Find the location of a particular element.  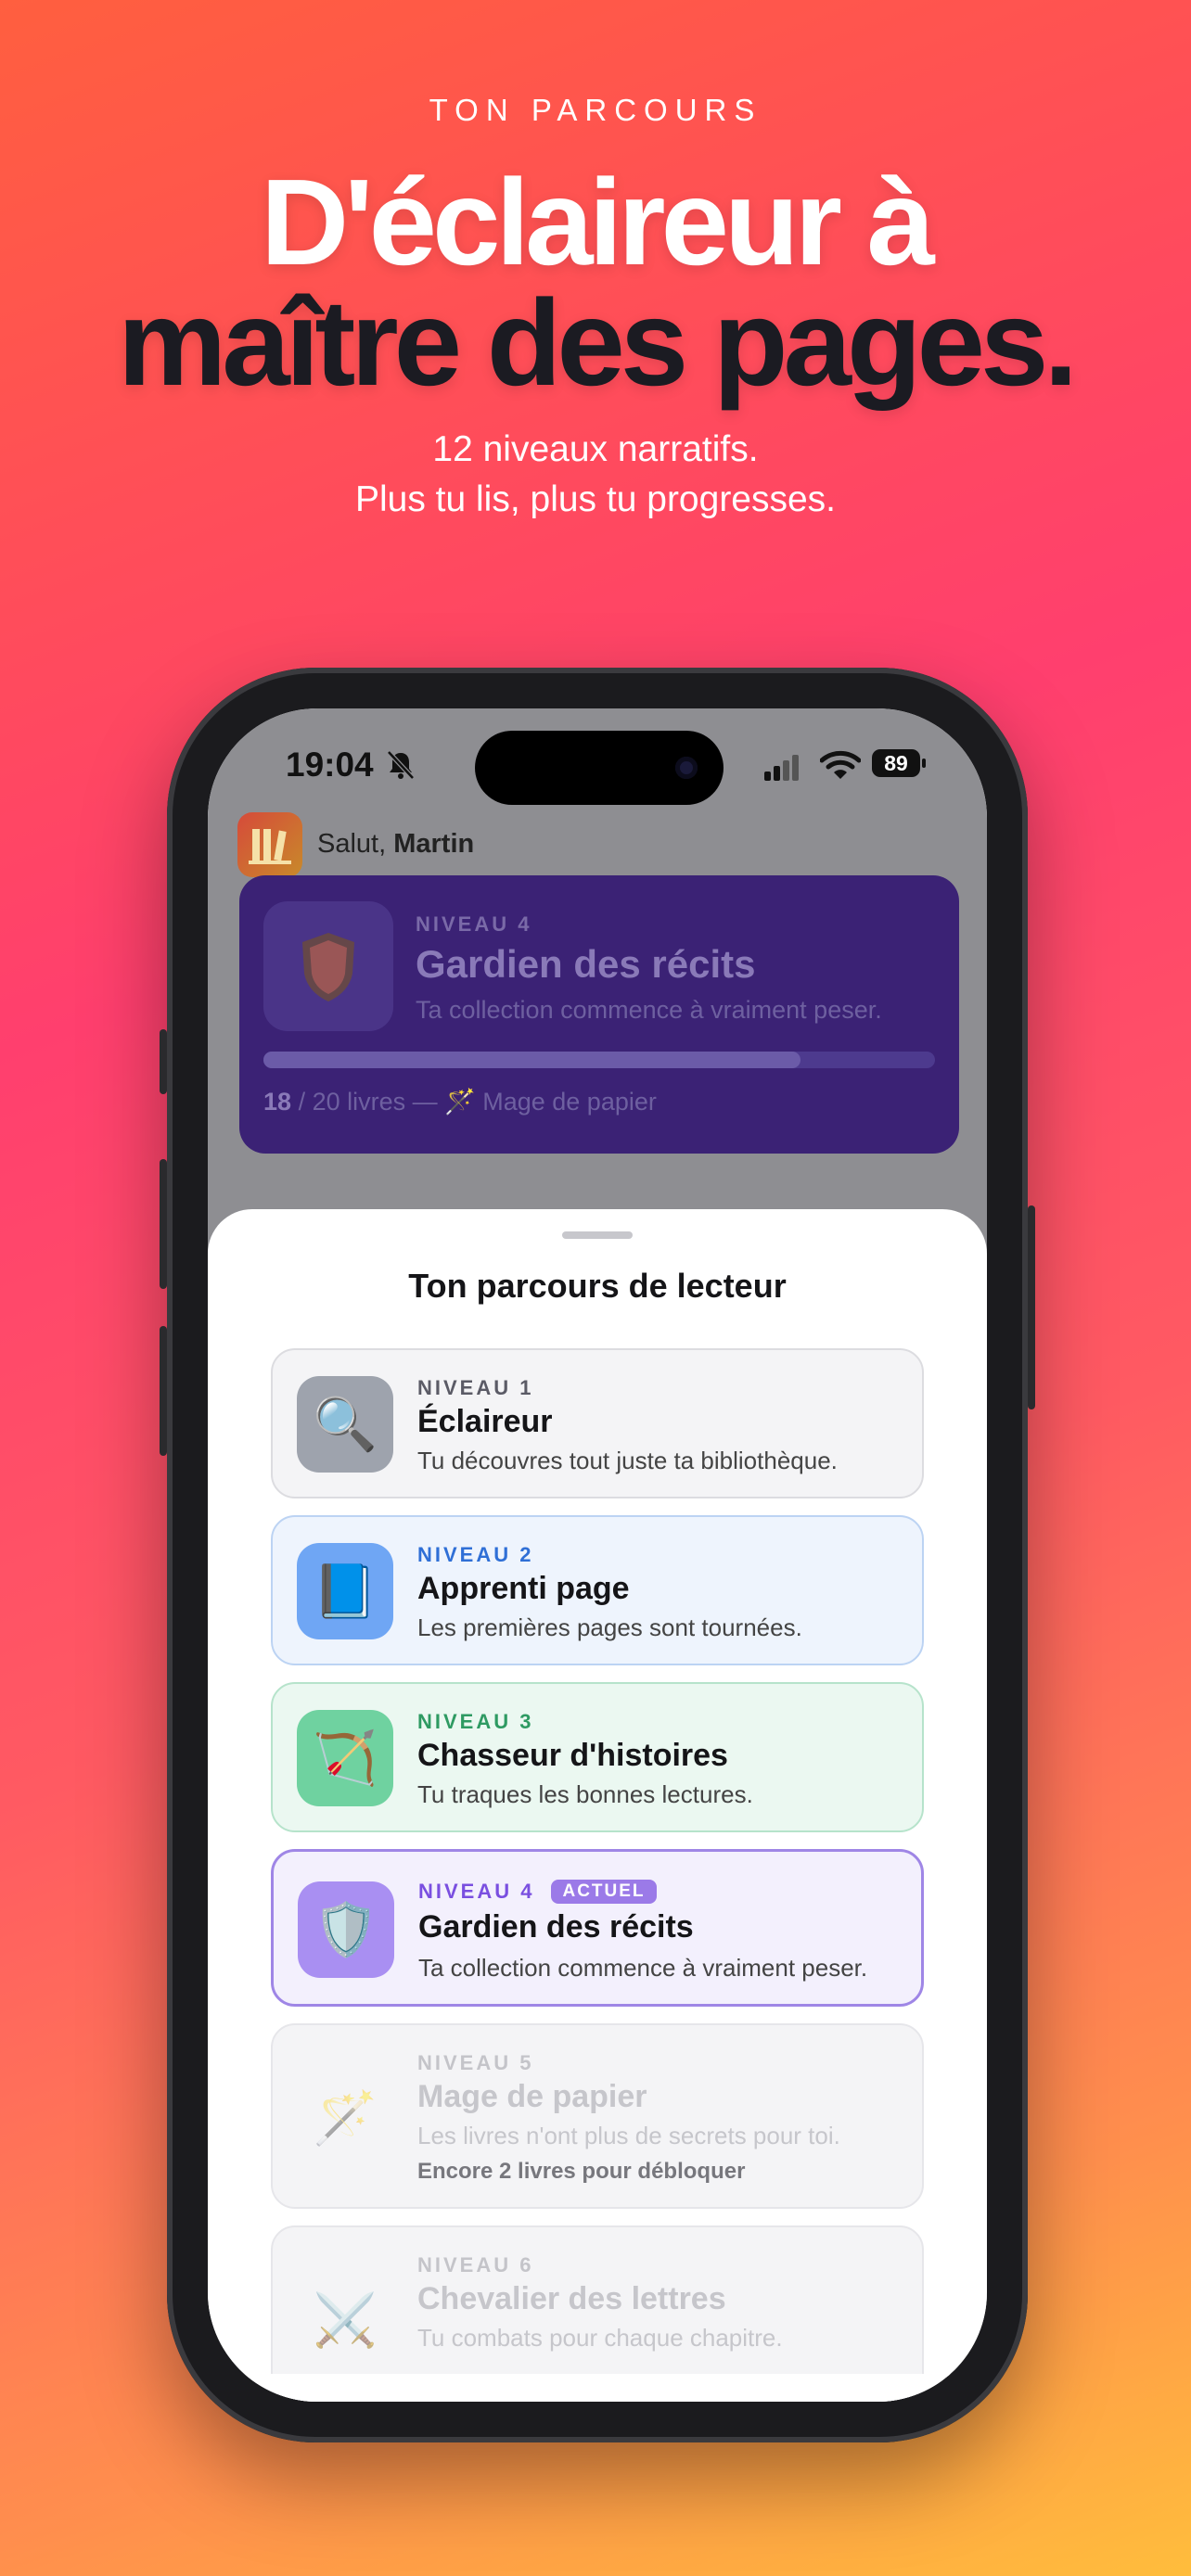

level-eyebrow: NIVEAU 3 is located at coordinates (475, 1721).